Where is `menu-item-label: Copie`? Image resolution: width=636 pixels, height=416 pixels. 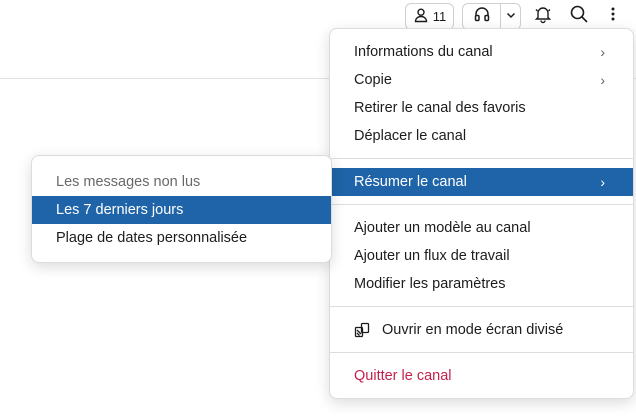
menu-item-label: Copie is located at coordinates (373, 80).